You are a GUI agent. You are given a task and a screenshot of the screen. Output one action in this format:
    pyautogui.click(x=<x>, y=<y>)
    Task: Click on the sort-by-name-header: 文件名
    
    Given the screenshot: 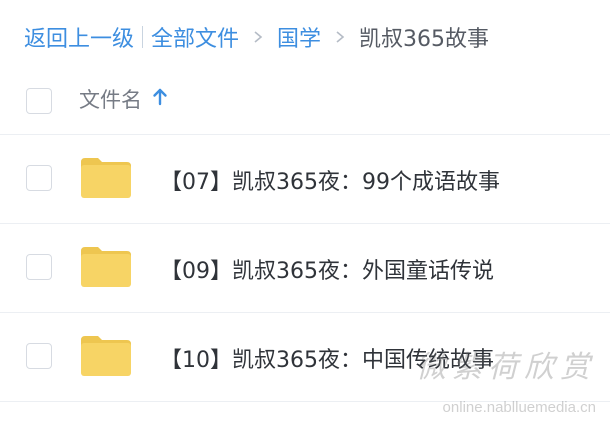 What is the action you would take?
    pyautogui.click(x=123, y=99)
    